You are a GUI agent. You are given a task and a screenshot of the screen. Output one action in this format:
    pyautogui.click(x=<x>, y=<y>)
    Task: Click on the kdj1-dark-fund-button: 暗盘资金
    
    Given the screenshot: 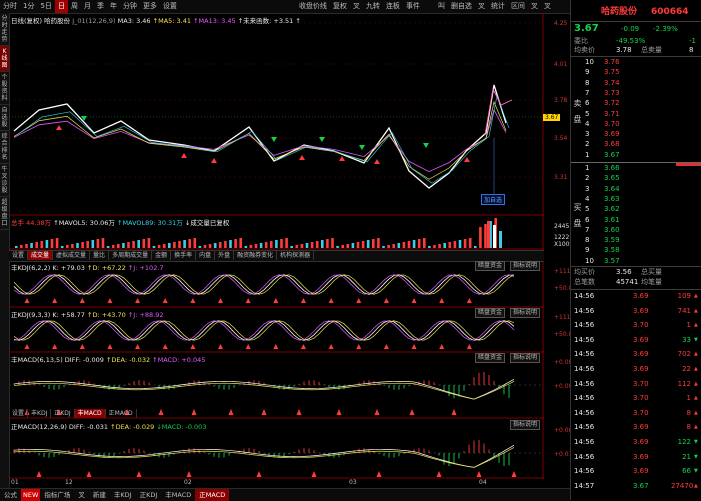 What is the action you would take?
    pyautogui.click(x=490, y=266)
    